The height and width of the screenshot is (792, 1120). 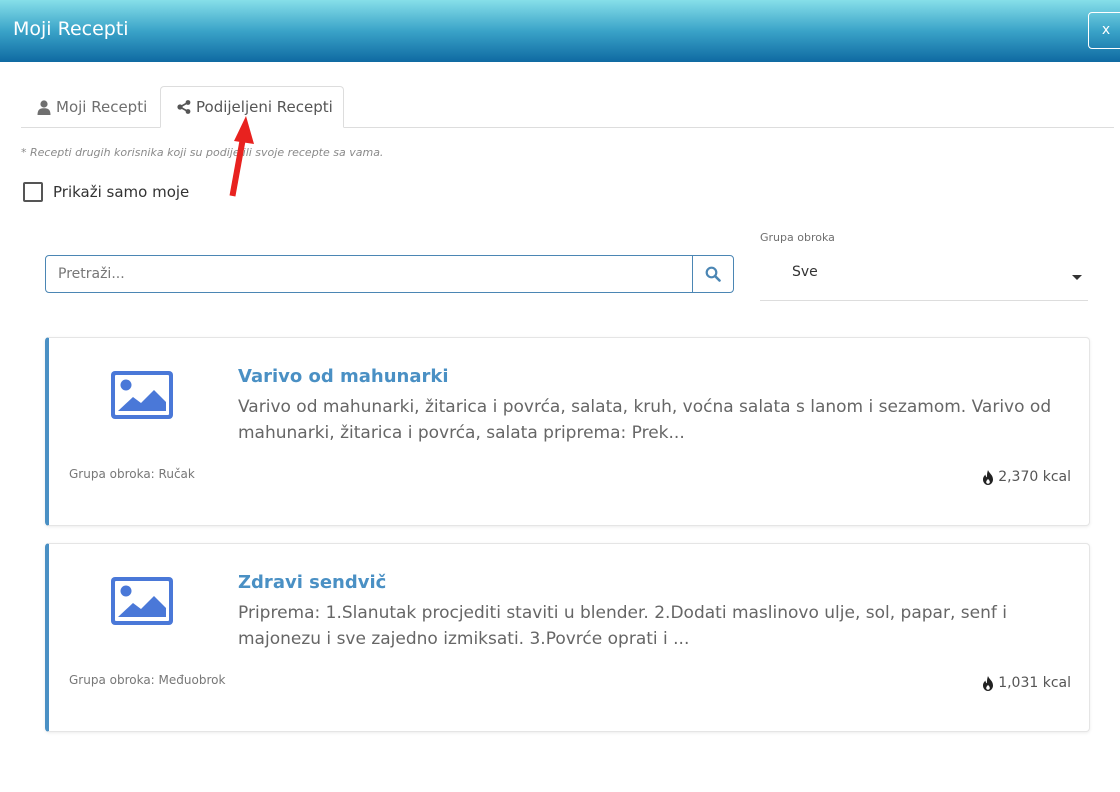 What do you see at coordinates (312, 582) in the screenshot?
I see `recipe-title: Zdravi sendvič` at bounding box center [312, 582].